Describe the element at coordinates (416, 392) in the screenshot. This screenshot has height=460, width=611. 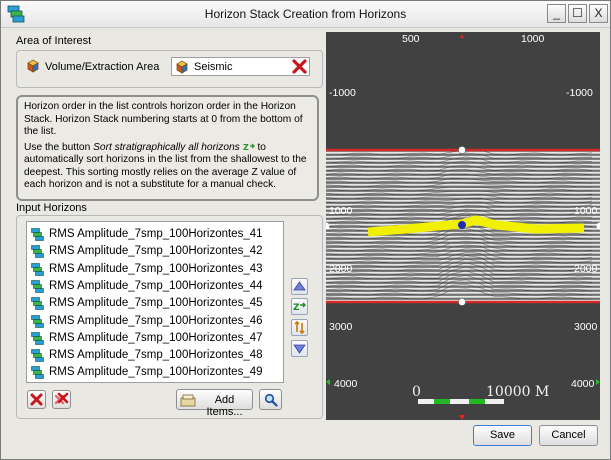
I see `scale-bar-start: 0` at that location.